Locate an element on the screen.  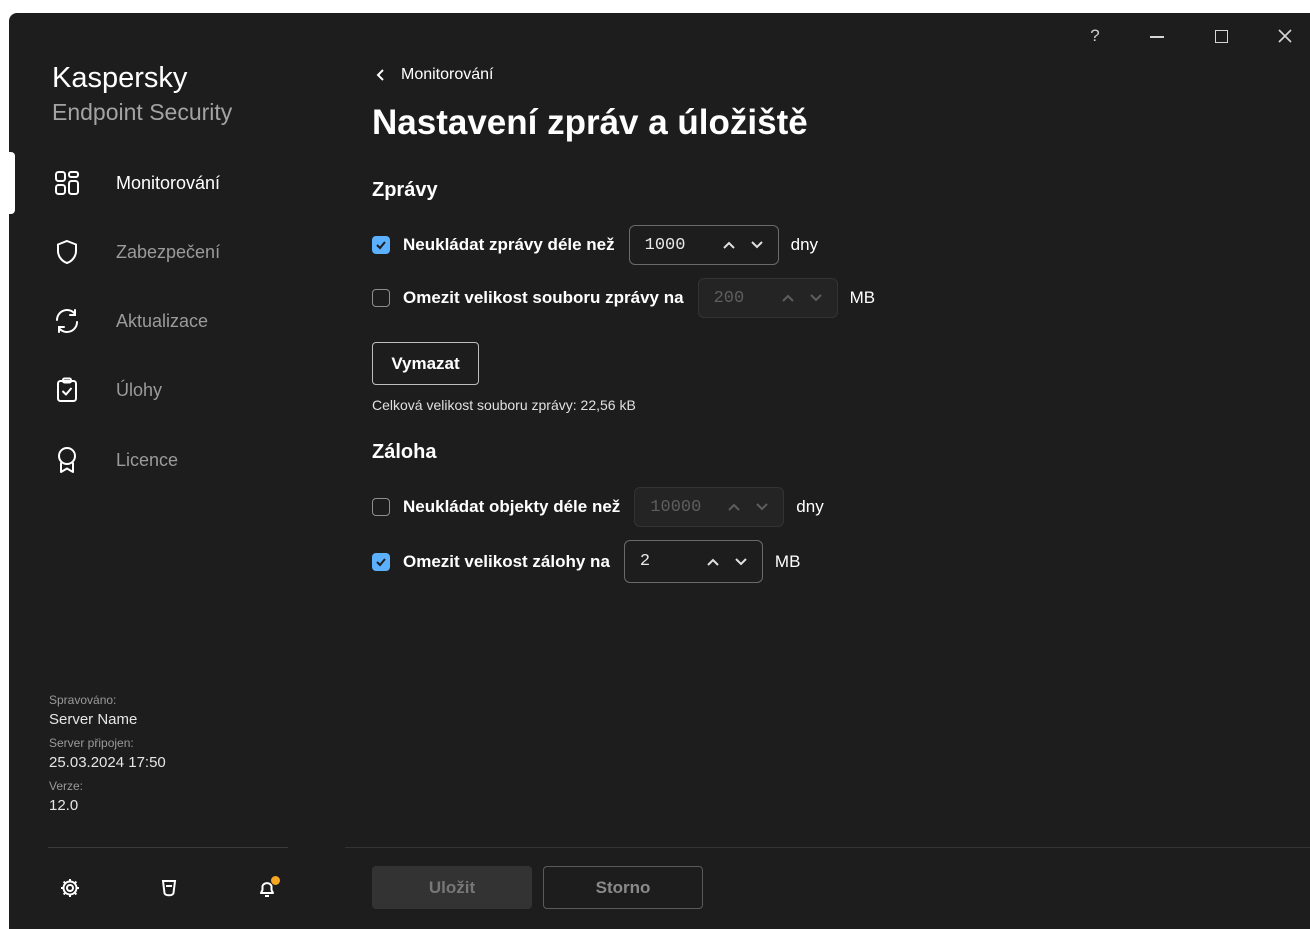
support-button is located at coordinates (169, 888).